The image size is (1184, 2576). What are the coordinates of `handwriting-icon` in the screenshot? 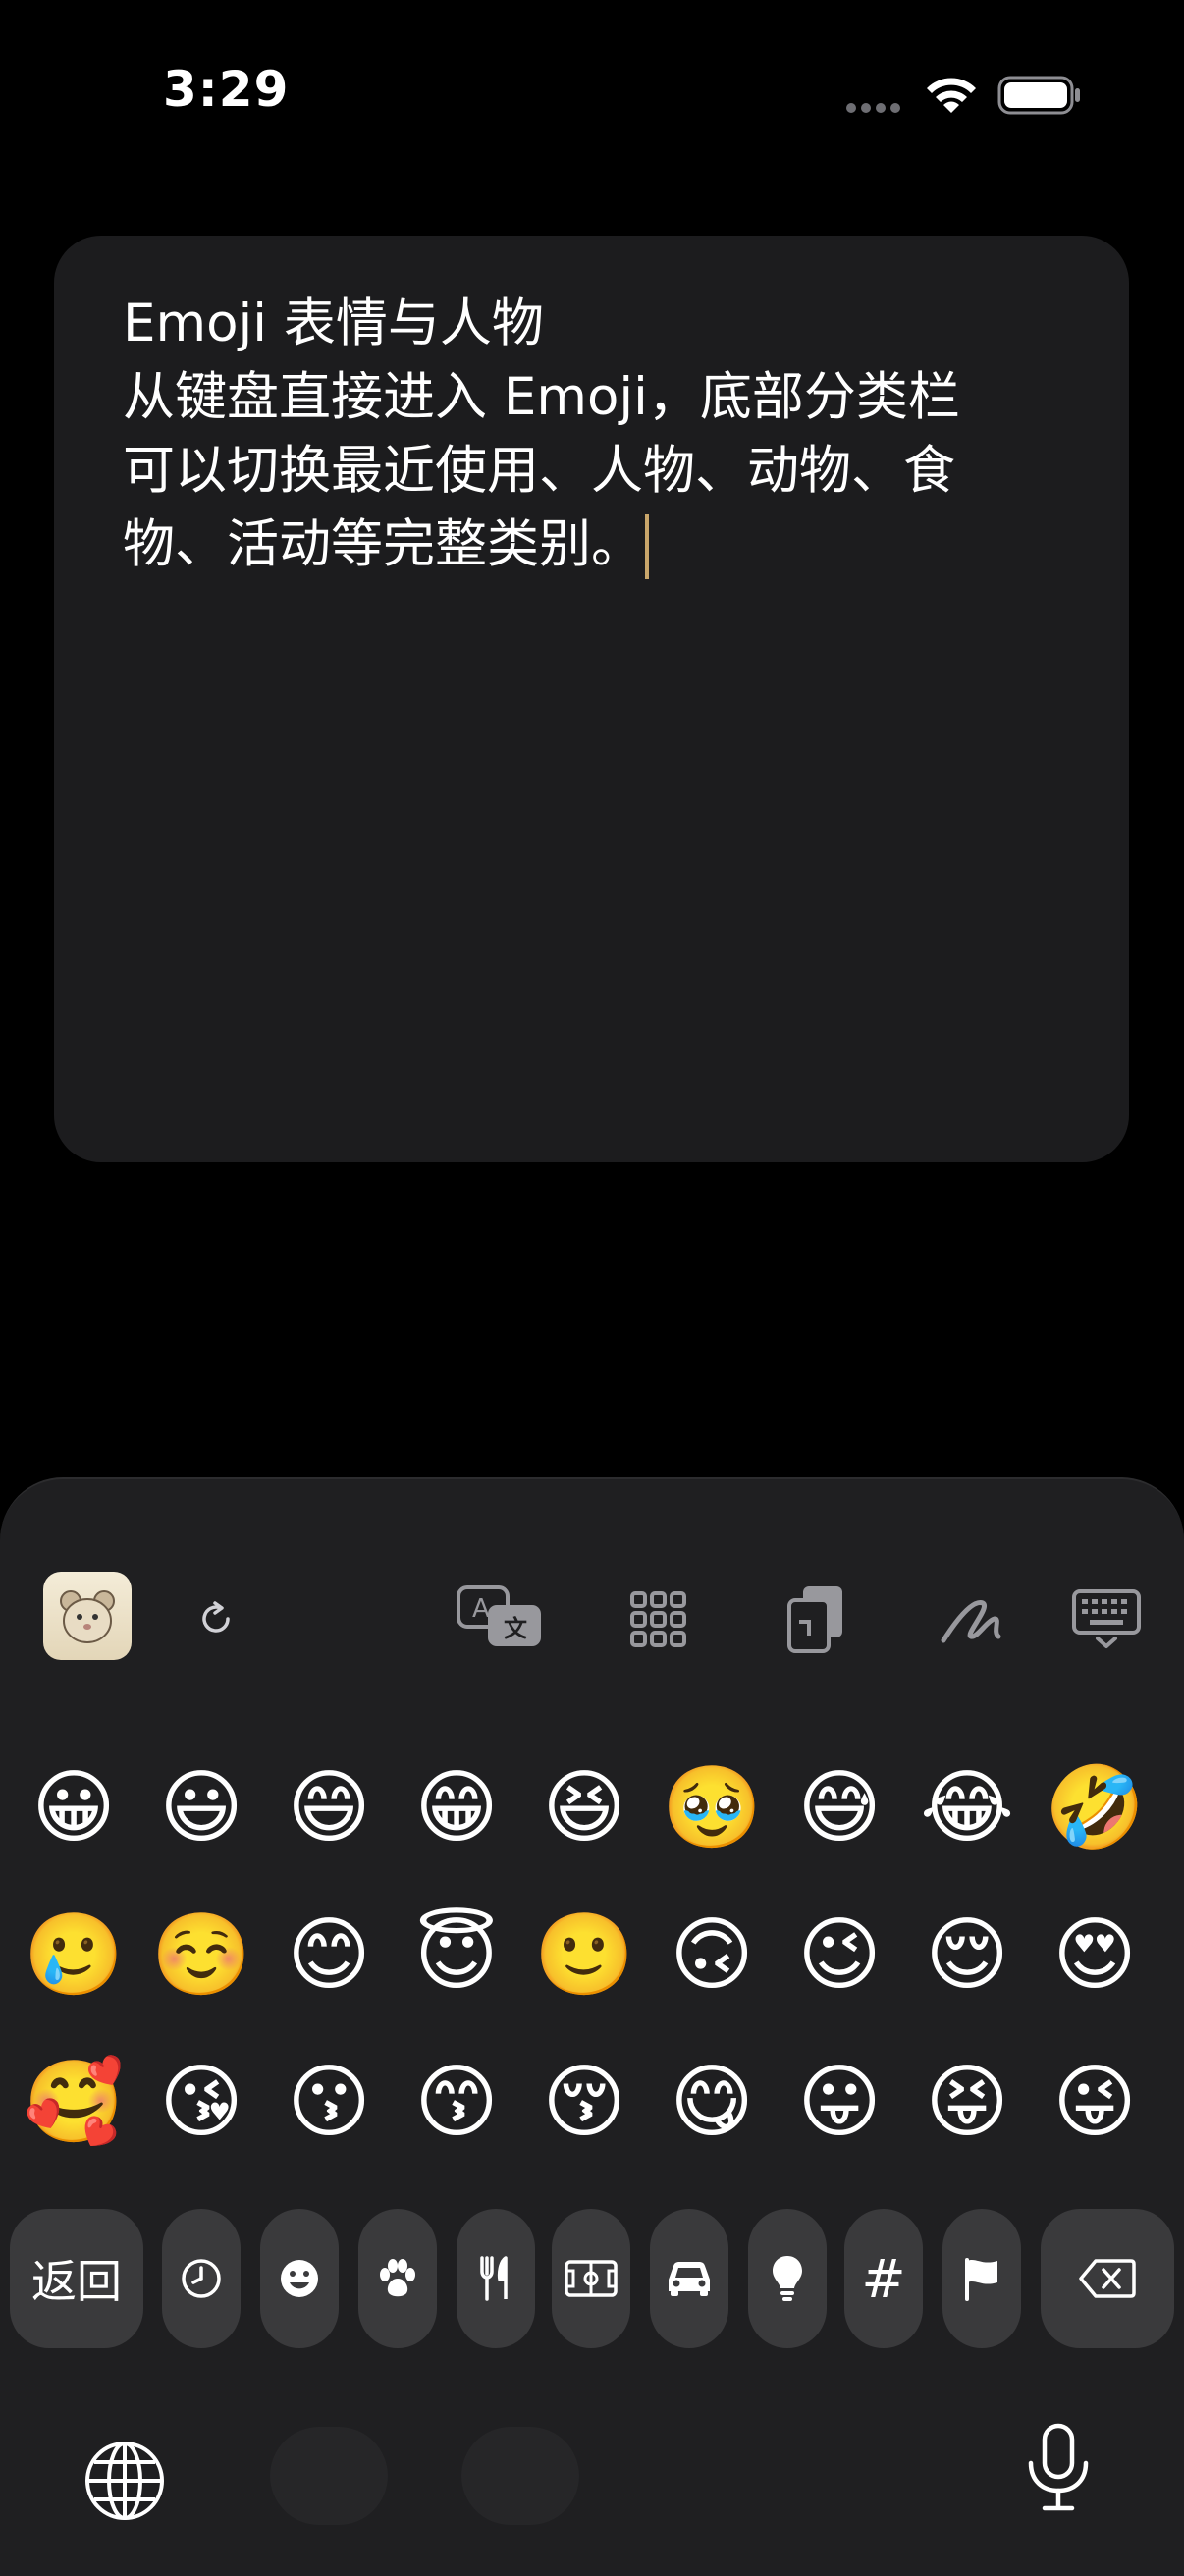 It's located at (972, 1618).